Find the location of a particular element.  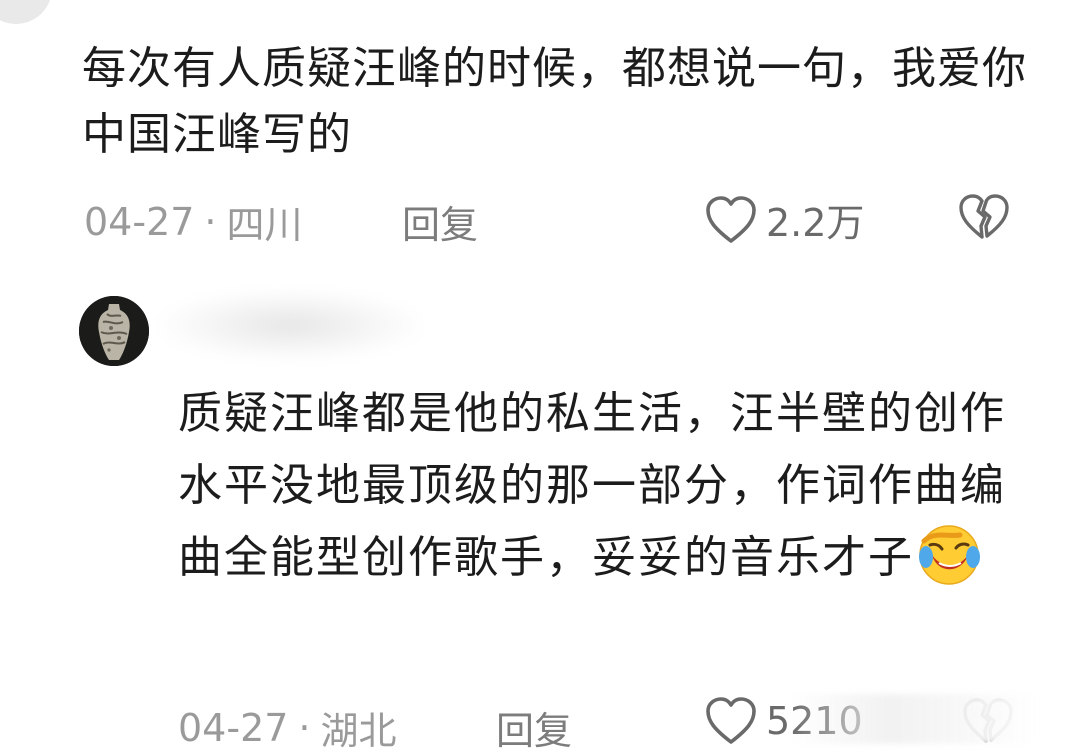

comment-location: 四川 is located at coordinates (264, 225).